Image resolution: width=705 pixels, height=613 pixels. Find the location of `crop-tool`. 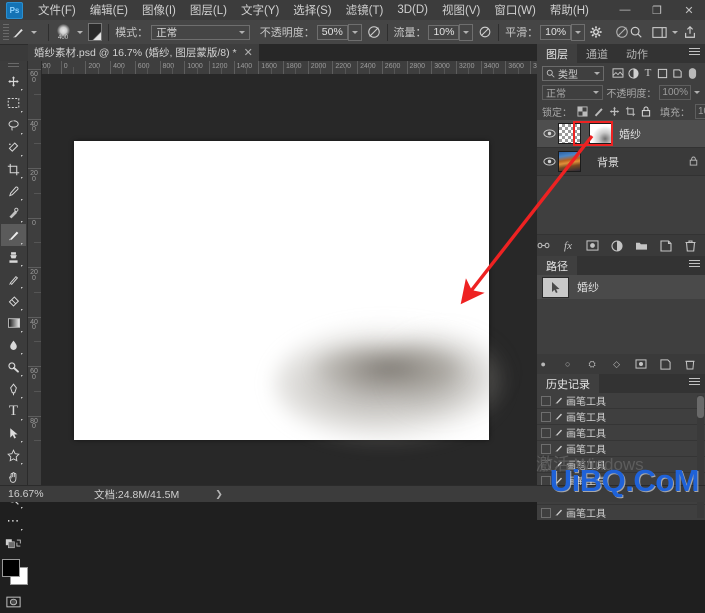

crop-tool is located at coordinates (13, 169).